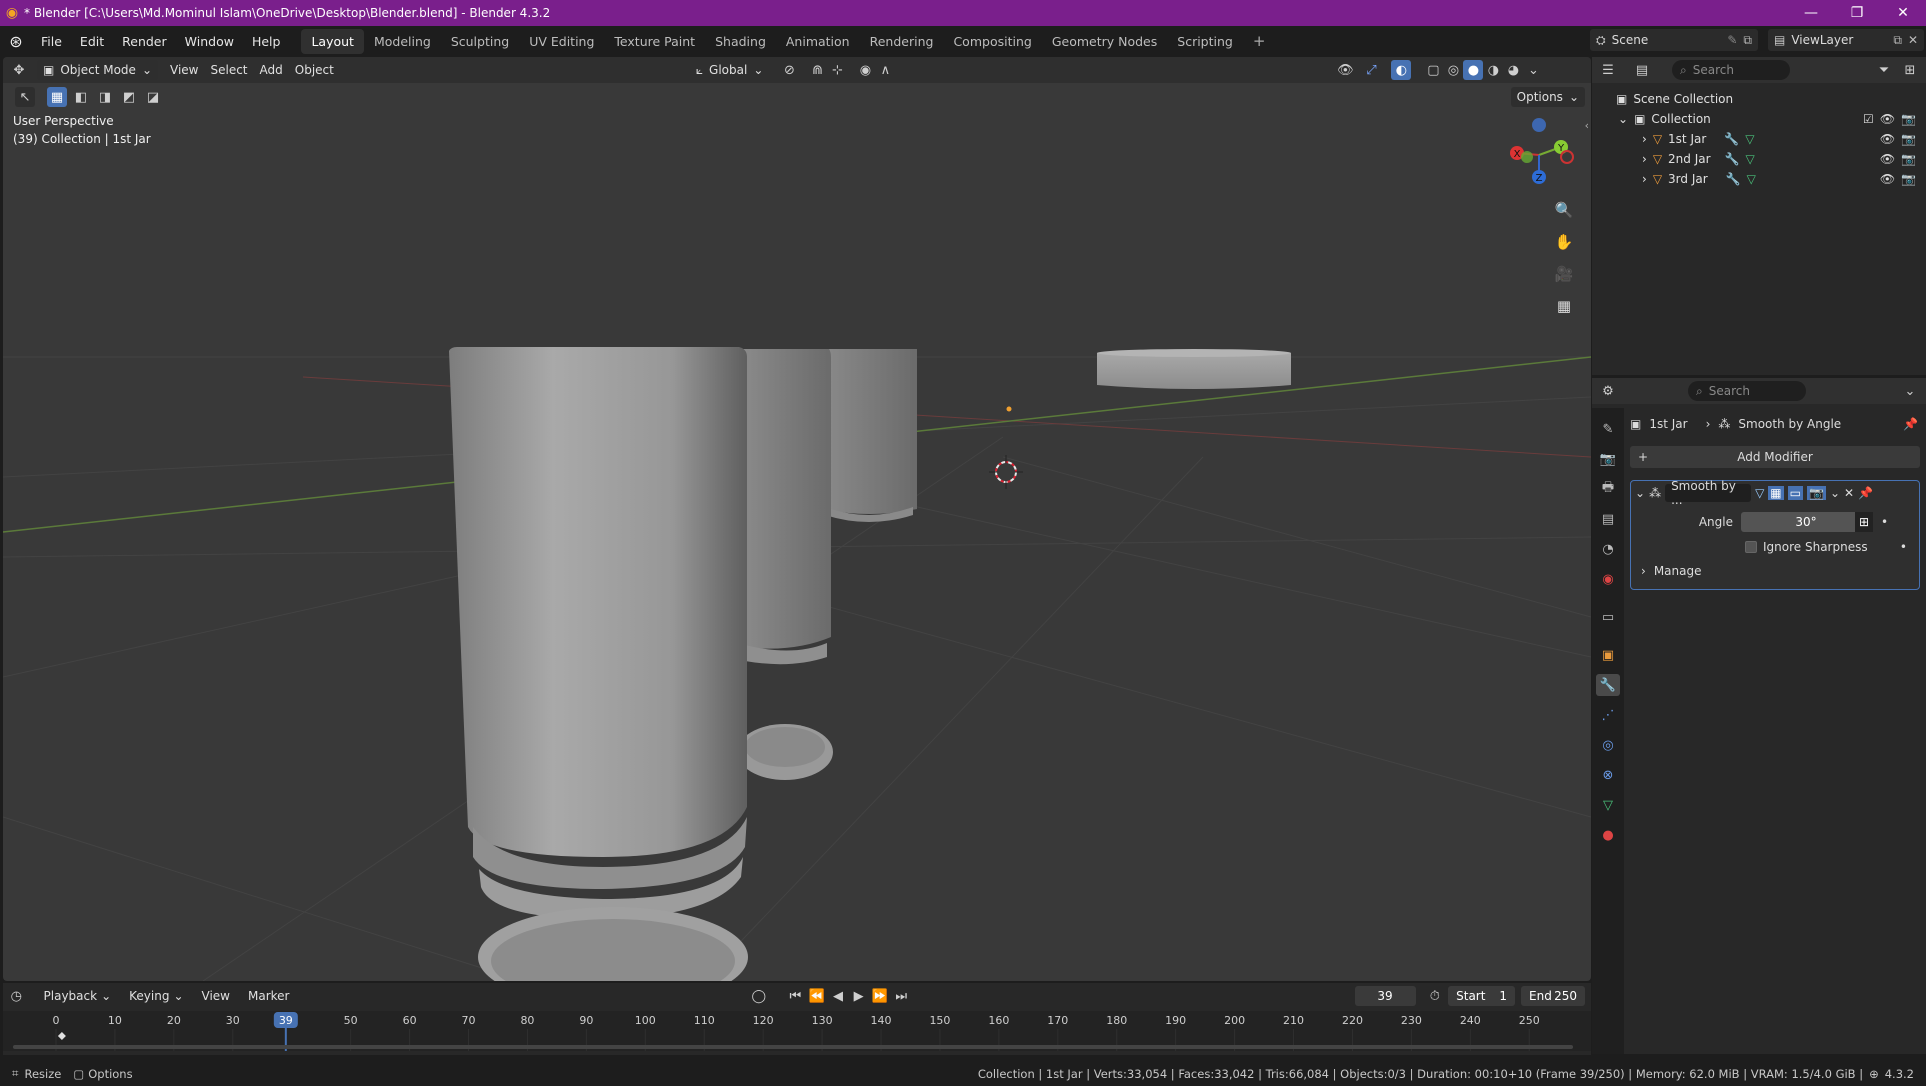  I want to click on menu-keying: Keying ⌄, so click(156, 996).